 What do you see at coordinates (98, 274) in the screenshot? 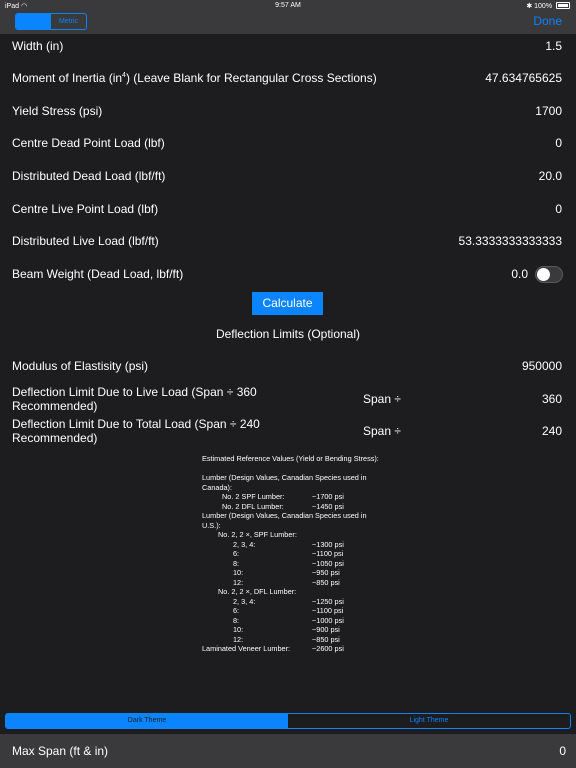
I see `beam-weight-label: Beam Weight (Dead Load, lbf/ft)` at bounding box center [98, 274].